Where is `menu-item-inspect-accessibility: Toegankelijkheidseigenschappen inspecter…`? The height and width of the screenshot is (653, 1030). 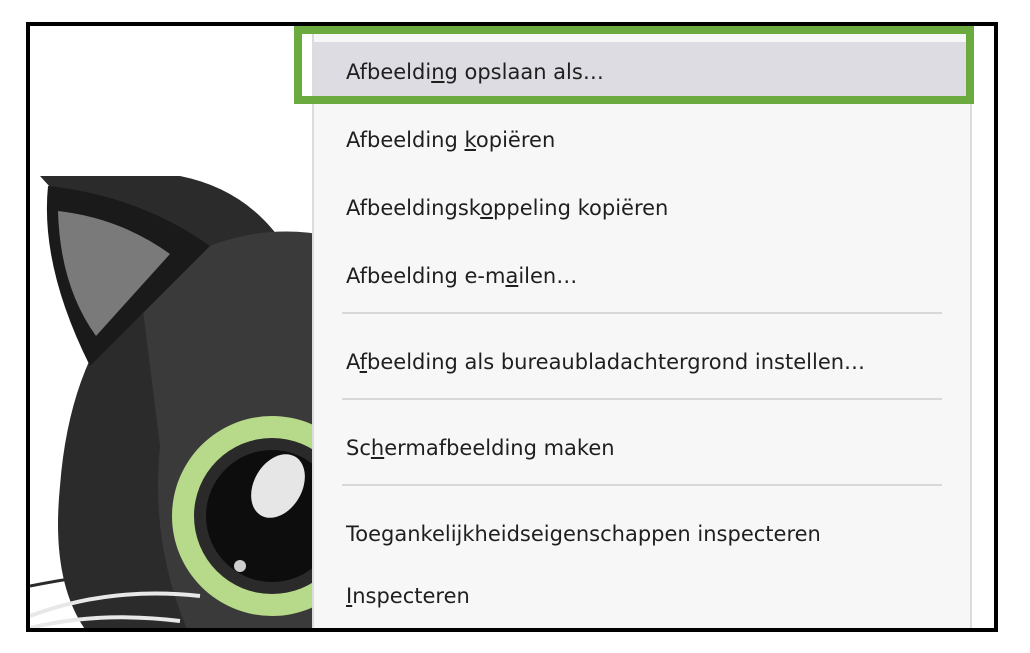
menu-item-inspect-accessibility: Toegankelijkheidseigenschappen inspecter… is located at coordinates (642, 534).